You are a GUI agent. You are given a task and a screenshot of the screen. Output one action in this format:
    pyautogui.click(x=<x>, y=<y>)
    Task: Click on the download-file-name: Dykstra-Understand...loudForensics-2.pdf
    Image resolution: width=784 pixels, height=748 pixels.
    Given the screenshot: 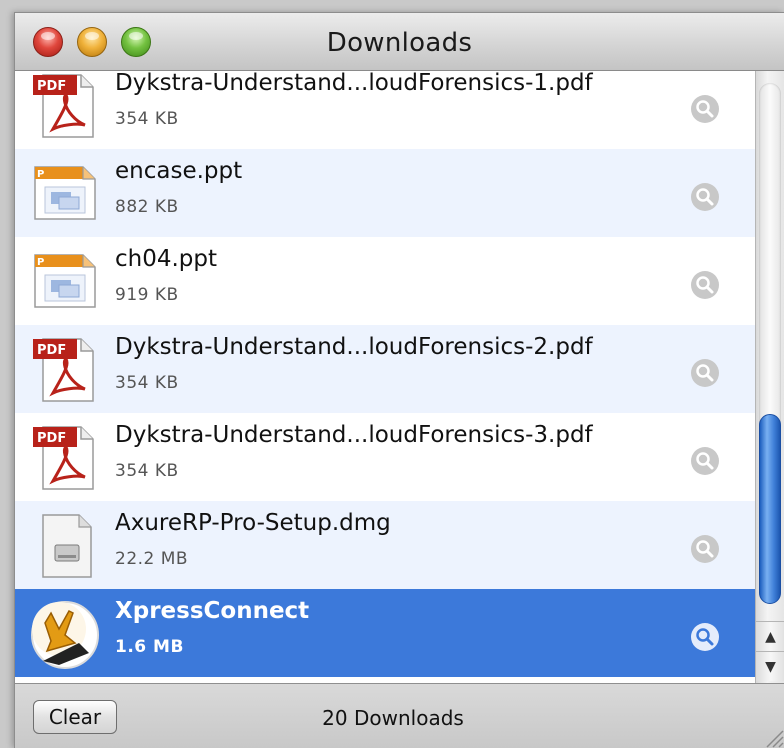 What is the action you would take?
    pyautogui.click(x=354, y=347)
    